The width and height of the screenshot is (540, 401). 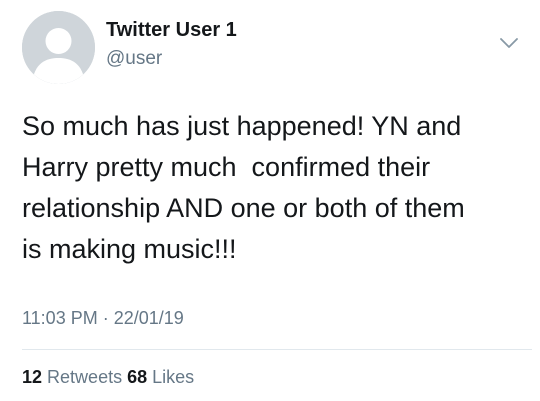 I want to click on tweet-date: 22/01/19, so click(x=148, y=318).